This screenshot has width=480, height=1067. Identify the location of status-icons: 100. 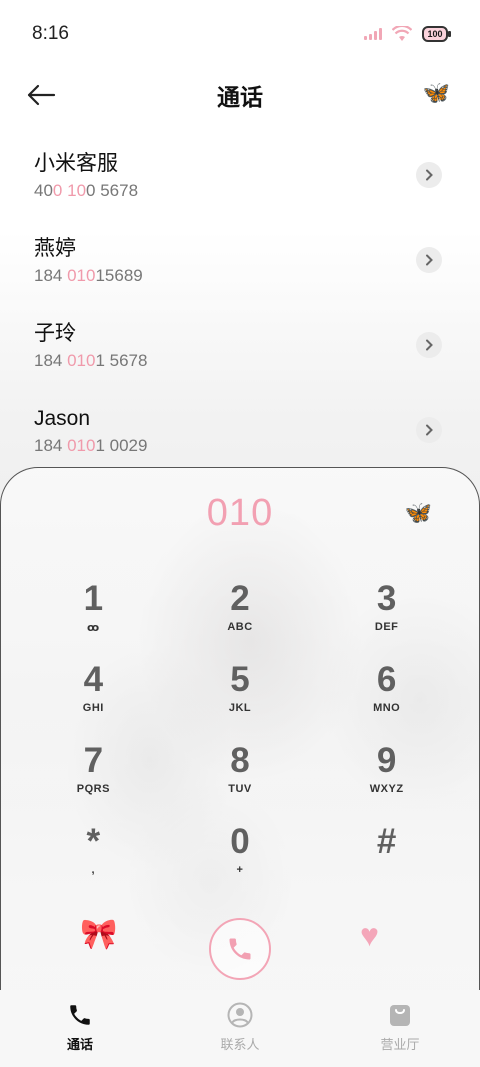
(407, 34).